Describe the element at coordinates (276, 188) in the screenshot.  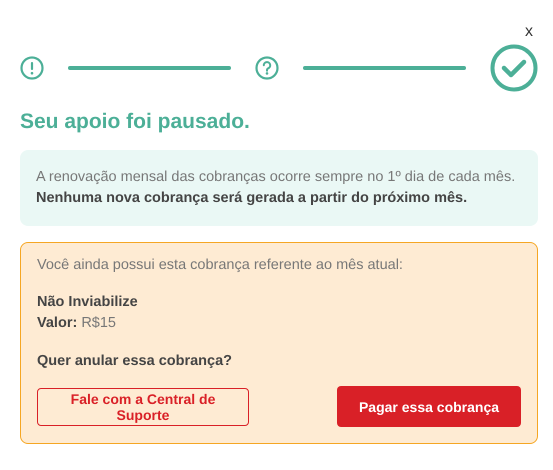
I see `info-text: A renovação mensal das cobranças ocorre sempre no 1º dia de cada mês. Nenhuma nova cobrança será gerada a partir do próximo mês.` at that location.